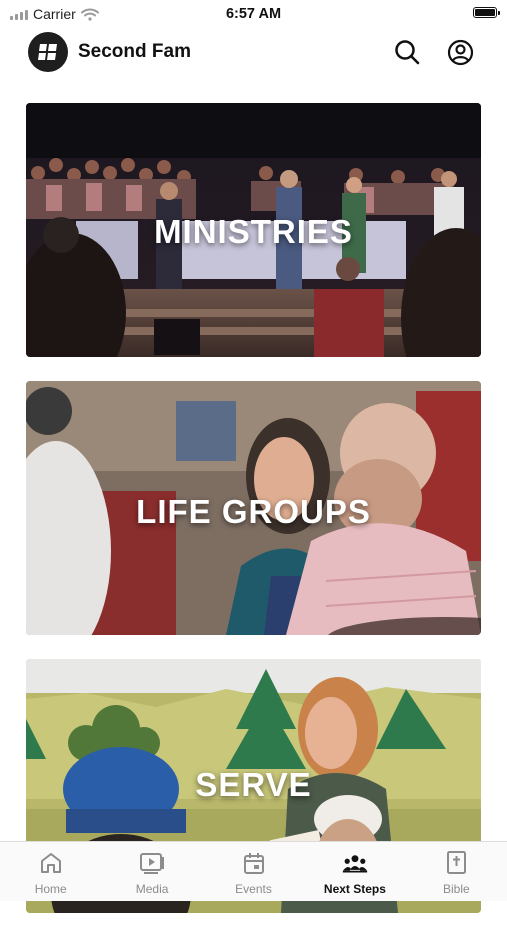  Describe the element at coordinates (253, 784) in the screenshot. I see `serve-label: SERVE` at that location.